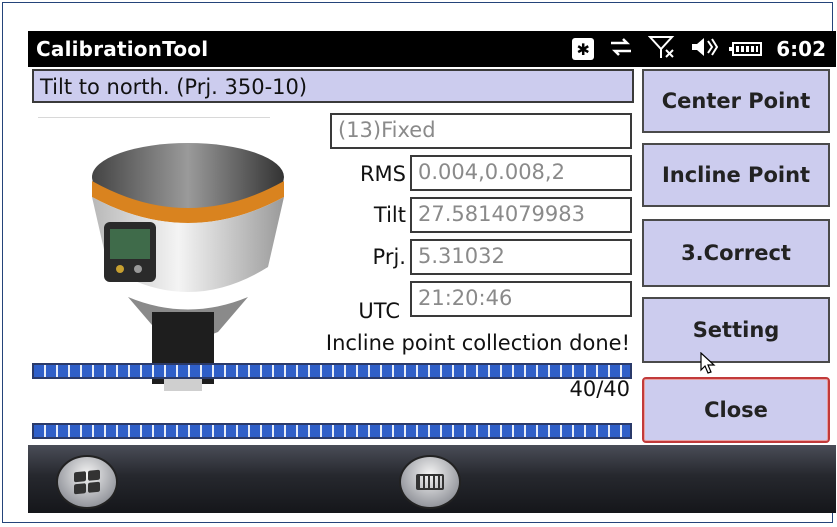 This screenshot has height=527, width=837. I want to click on progress-bar-secondary, so click(332, 431).